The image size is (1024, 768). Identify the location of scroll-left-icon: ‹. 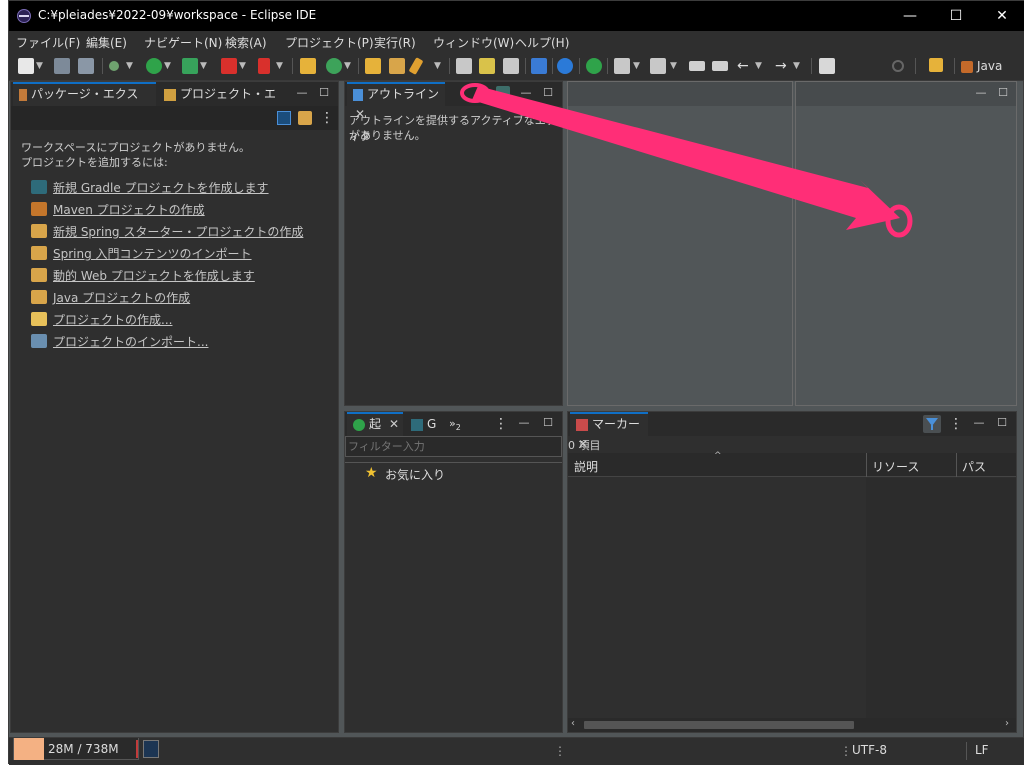
(573, 723).